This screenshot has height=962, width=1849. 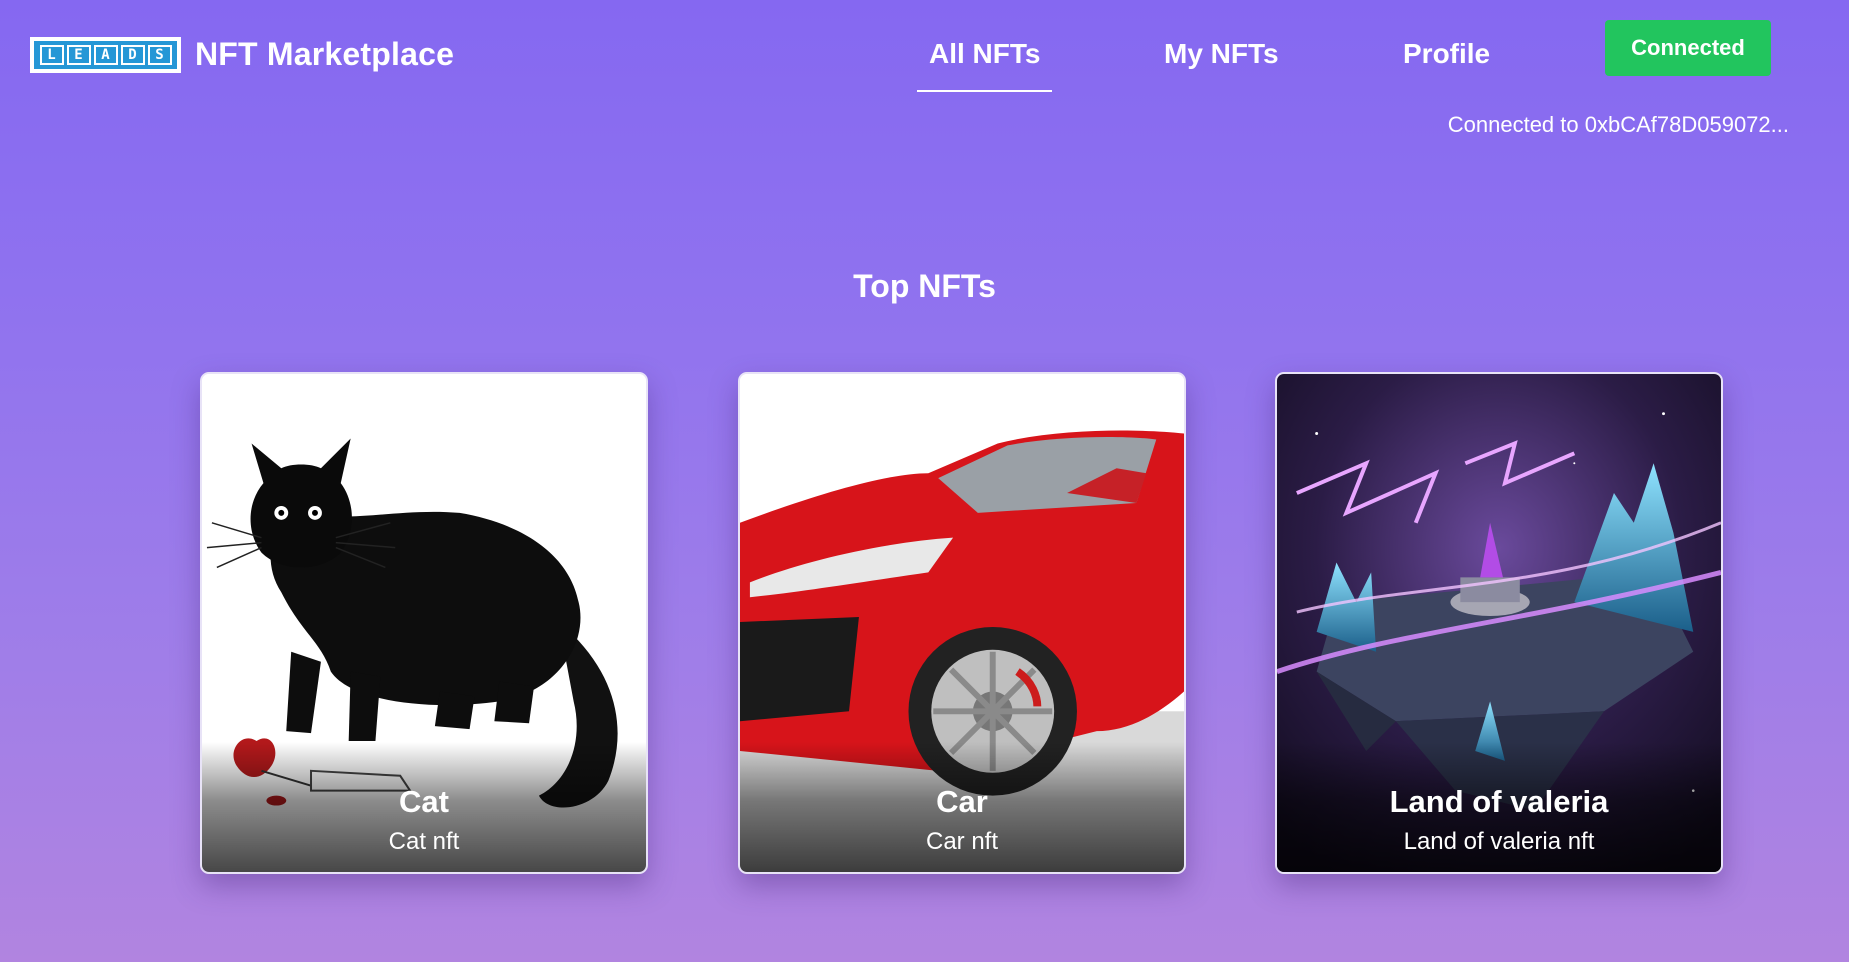 What do you see at coordinates (1446, 54) in the screenshot?
I see `nav-profile: Profile` at bounding box center [1446, 54].